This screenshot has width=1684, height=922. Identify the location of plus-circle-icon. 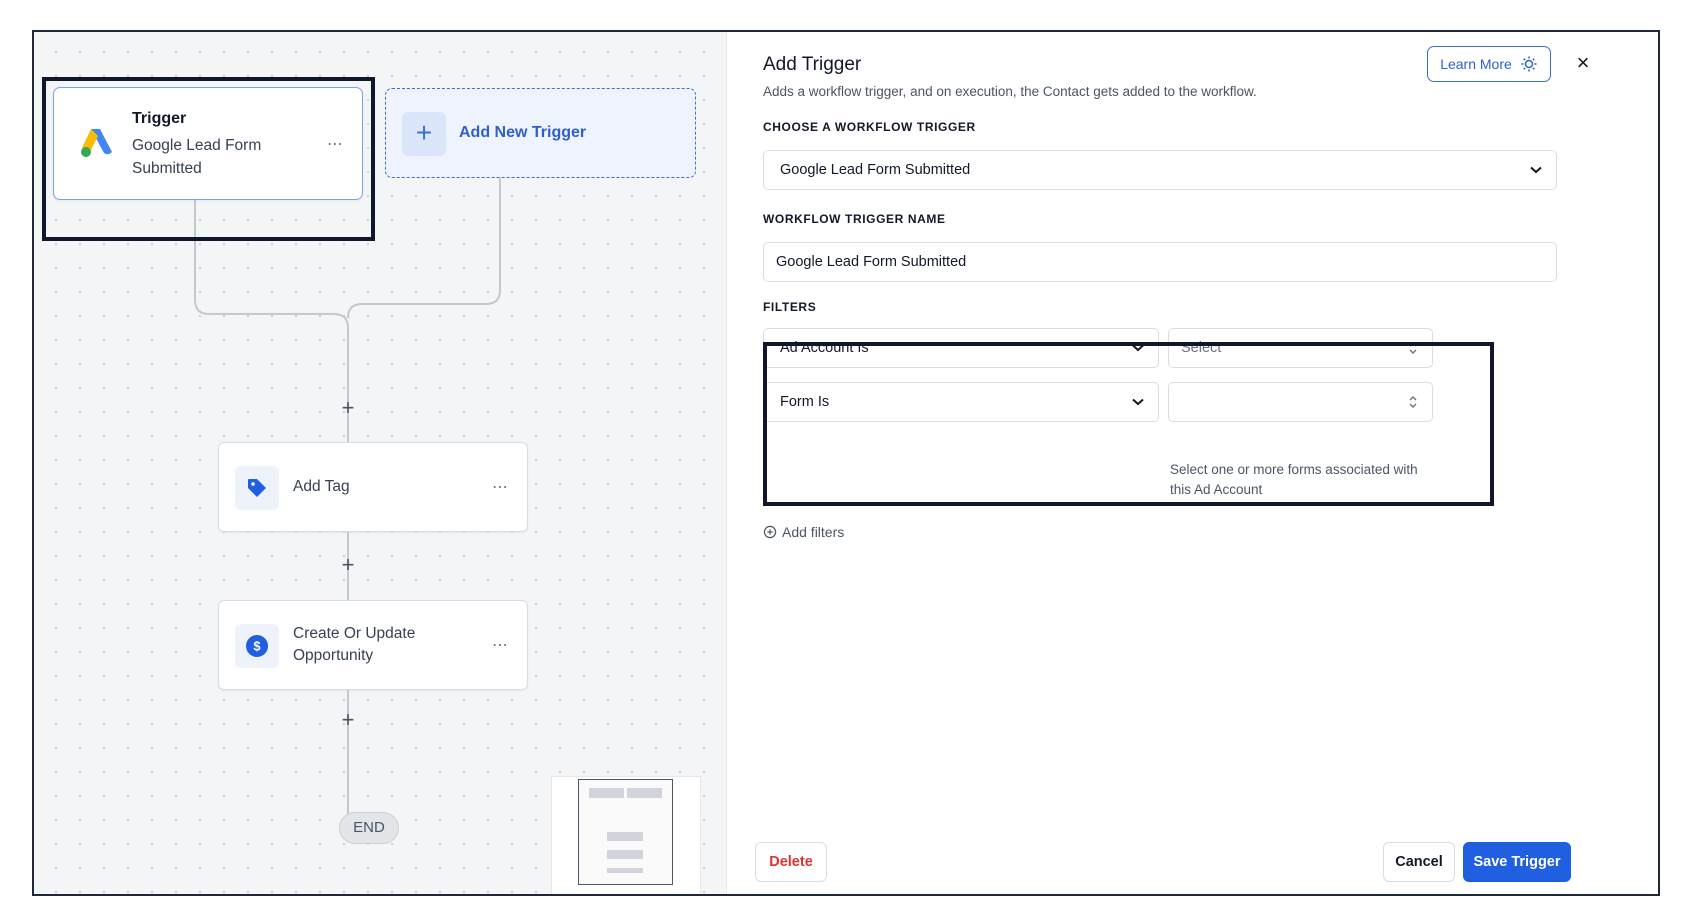
(770, 532).